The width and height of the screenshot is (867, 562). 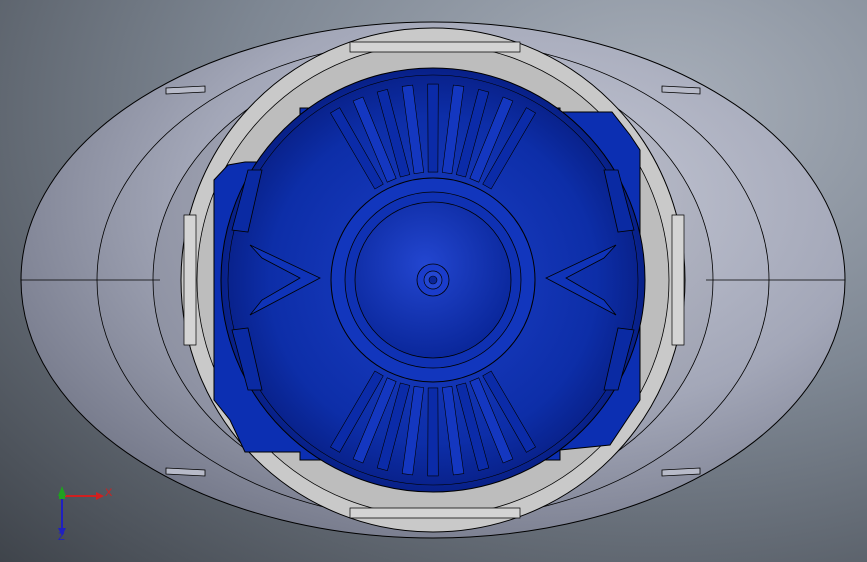 What do you see at coordinates (61, 537) in the screenshot?
I see `z-axis-label: Z` at bounding box center [61, 537].